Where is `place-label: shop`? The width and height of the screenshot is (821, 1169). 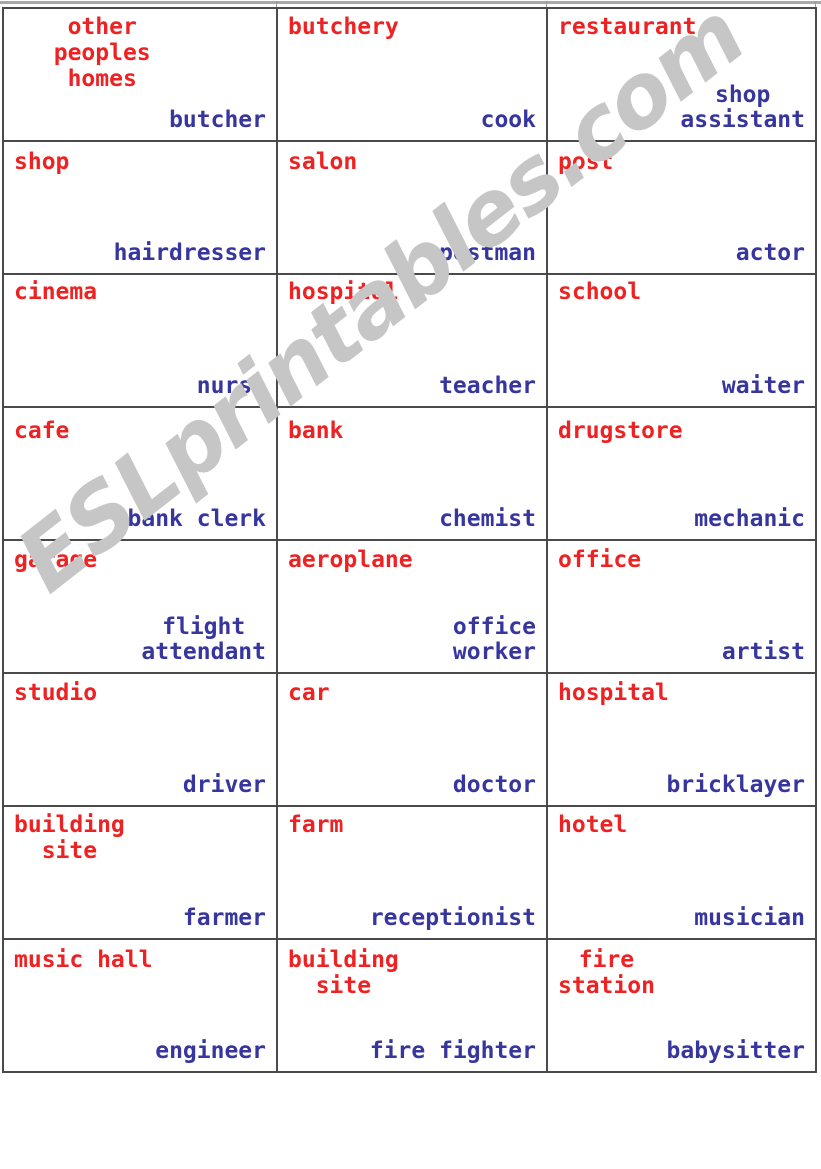 place-label: shop is located at coordinates (42, 162).